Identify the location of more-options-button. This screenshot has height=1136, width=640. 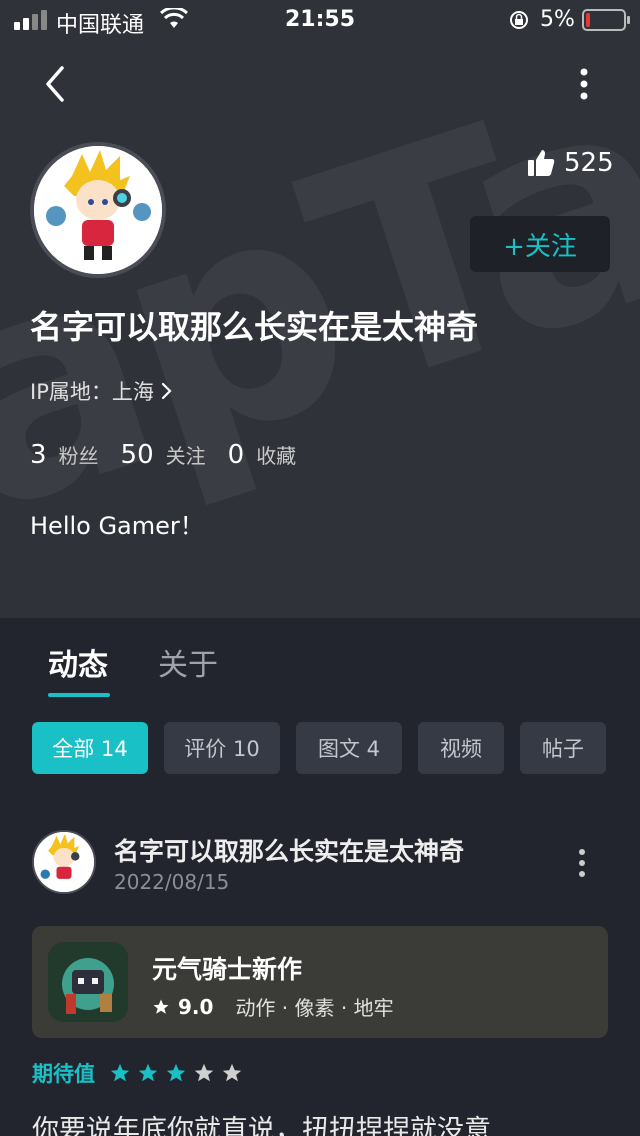
(584, 84).